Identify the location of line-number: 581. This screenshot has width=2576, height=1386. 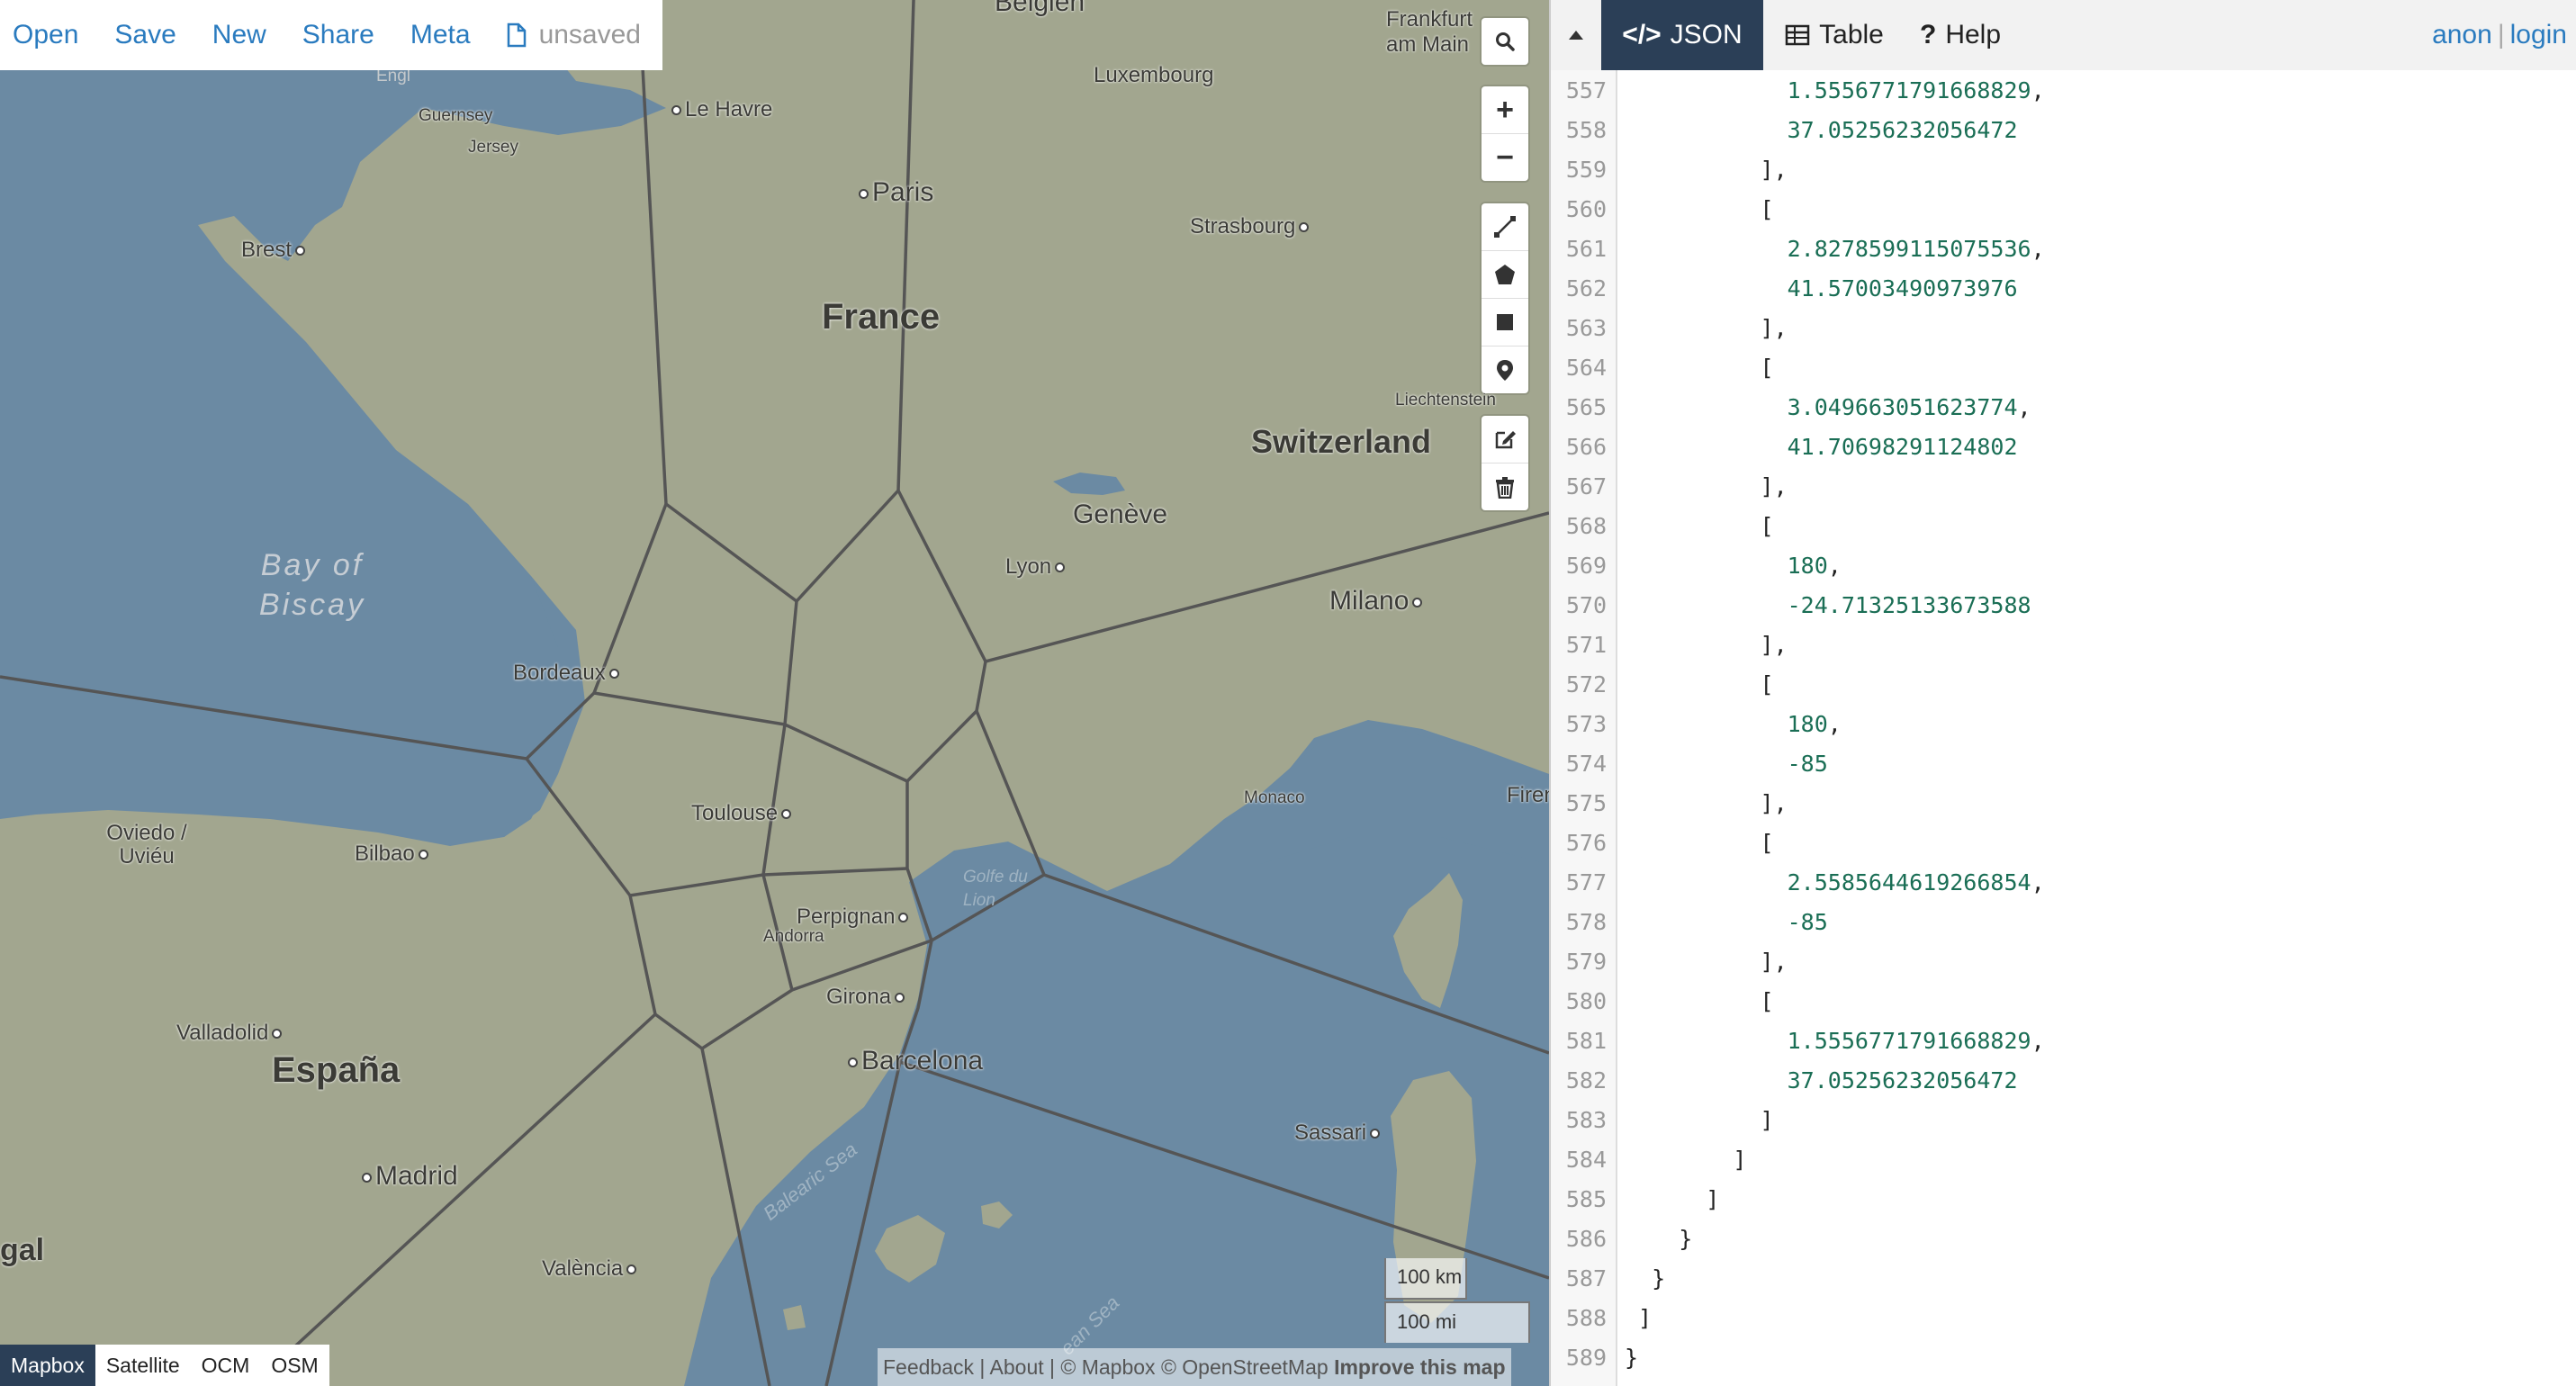
(1586, 1041).